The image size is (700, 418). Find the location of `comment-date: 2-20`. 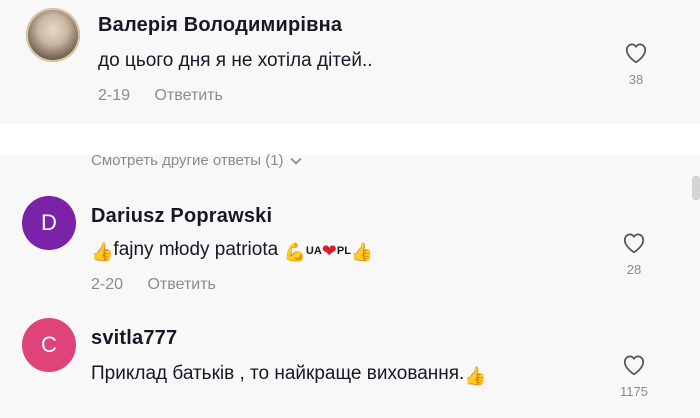

comment-date: 2-20 is located at coordinates (107, 284).